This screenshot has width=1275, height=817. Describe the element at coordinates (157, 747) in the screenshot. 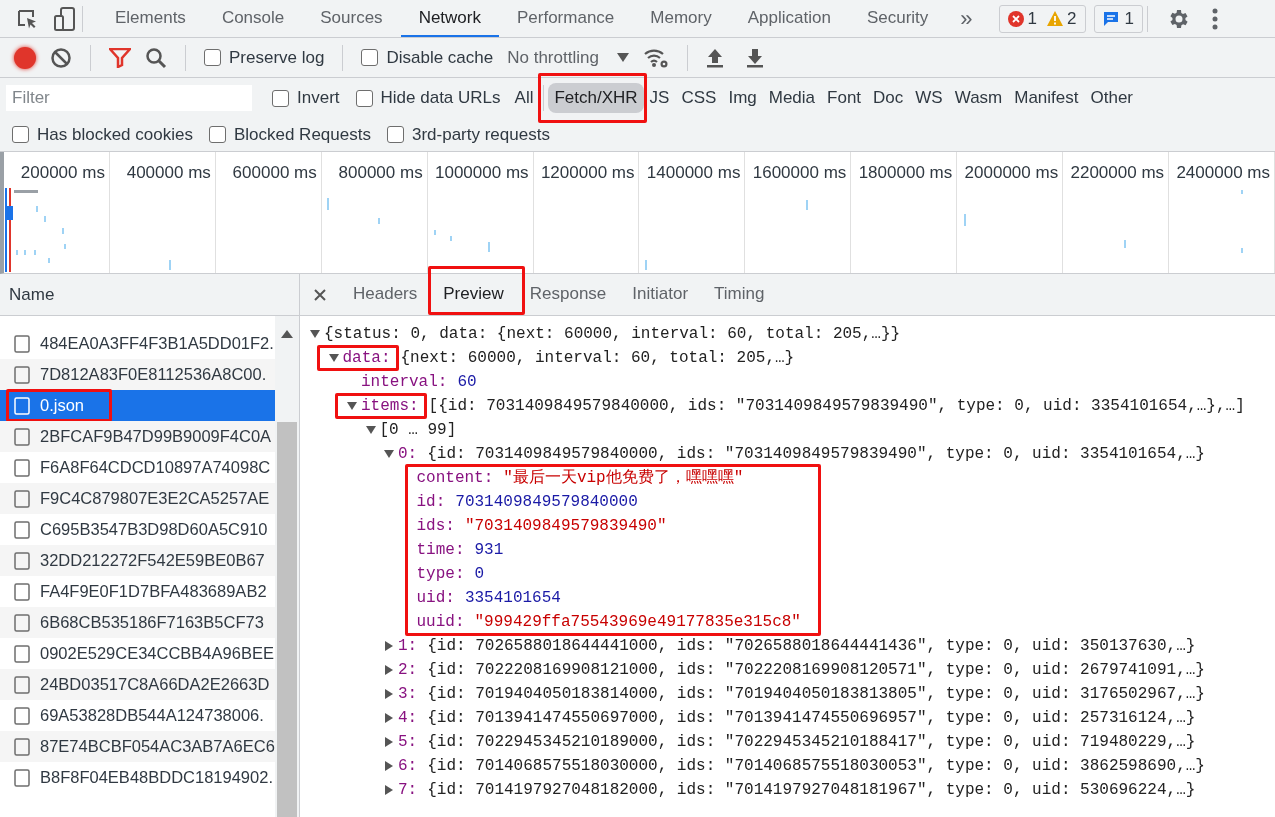

I see `request-name: 87E74BCBF054AC3AB7A6EC6` at that location.